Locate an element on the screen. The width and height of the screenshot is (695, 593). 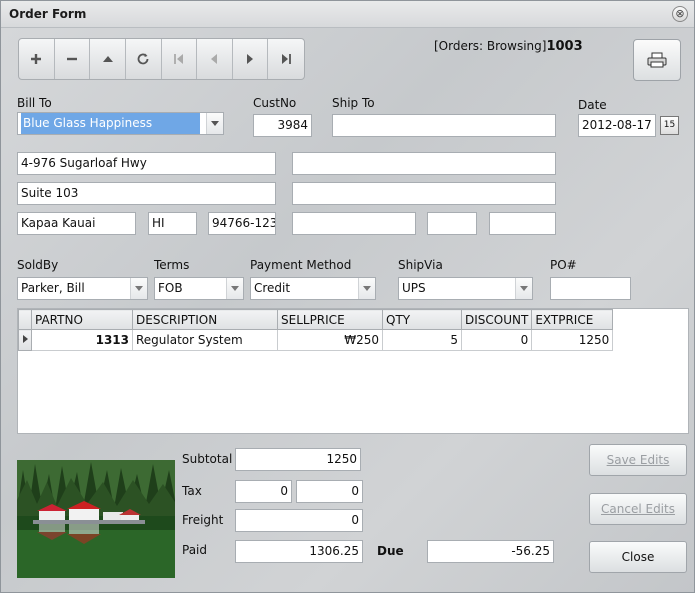
refresh-button is located at coordinates (144, 59).